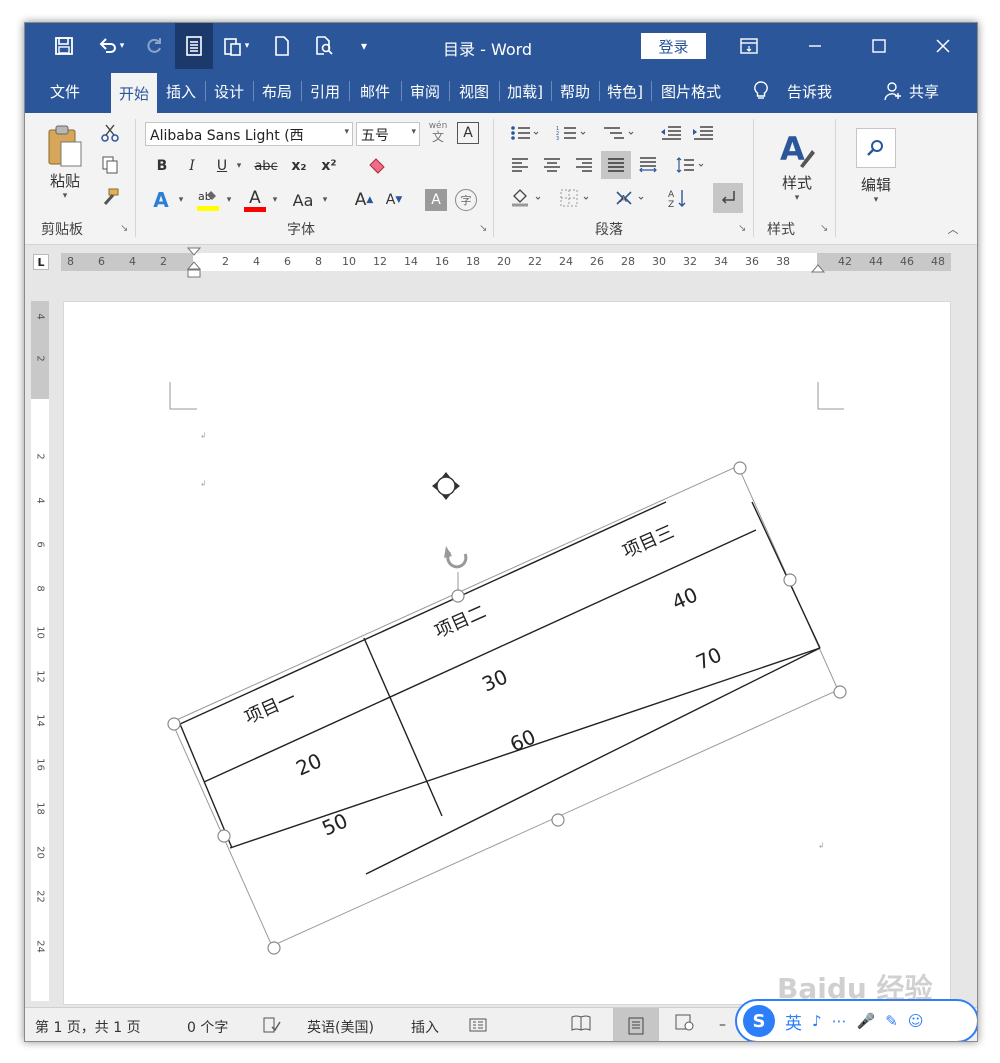 The image size is (1000, 1063). I want to click on new-document-icon, so click(282, 46).